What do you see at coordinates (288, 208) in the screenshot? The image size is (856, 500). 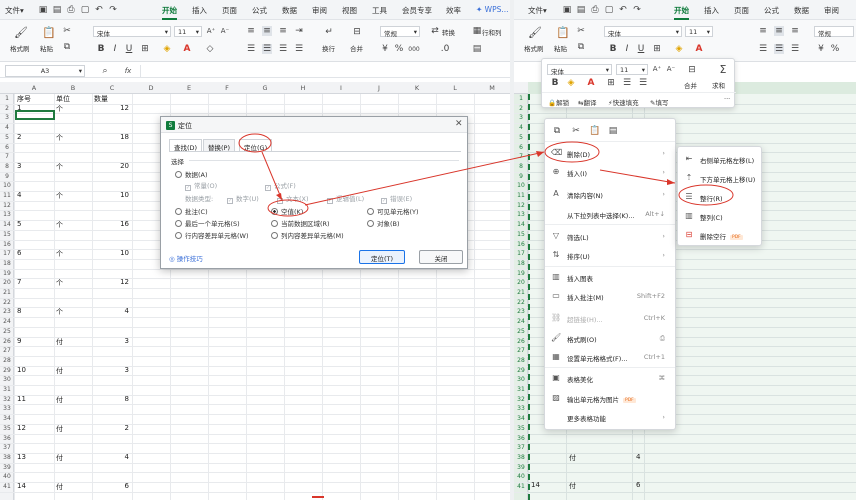 I see `highlight-blank-option` at bounding box center [288, 208].